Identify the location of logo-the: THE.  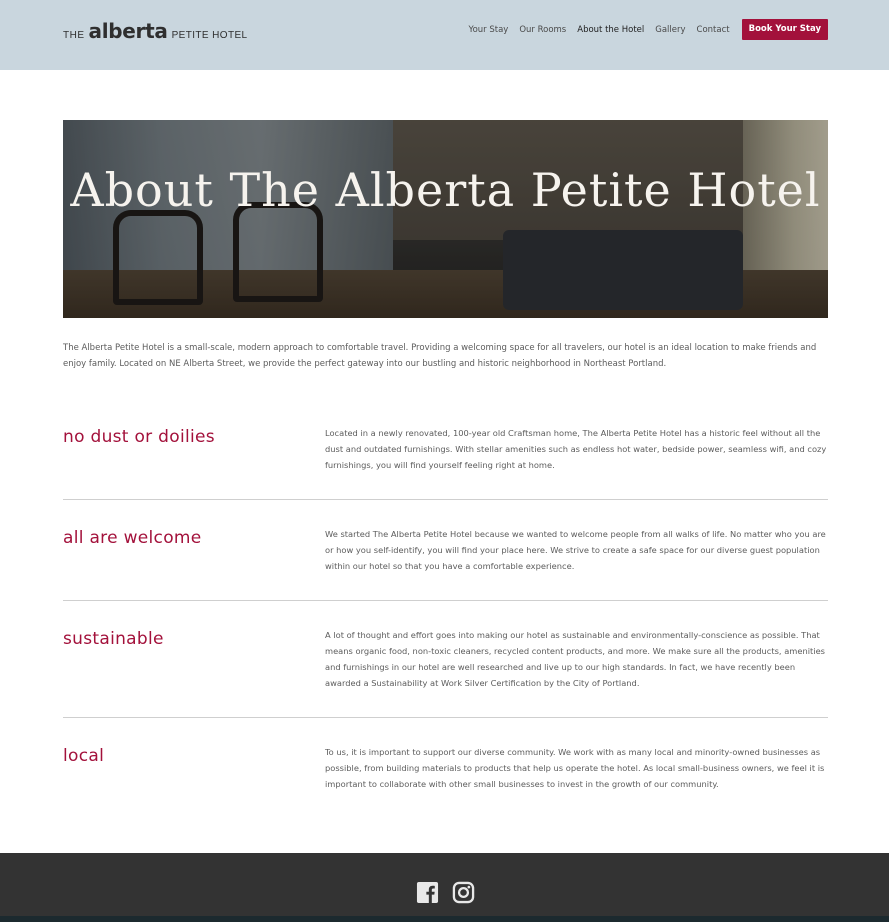
(74, 35).